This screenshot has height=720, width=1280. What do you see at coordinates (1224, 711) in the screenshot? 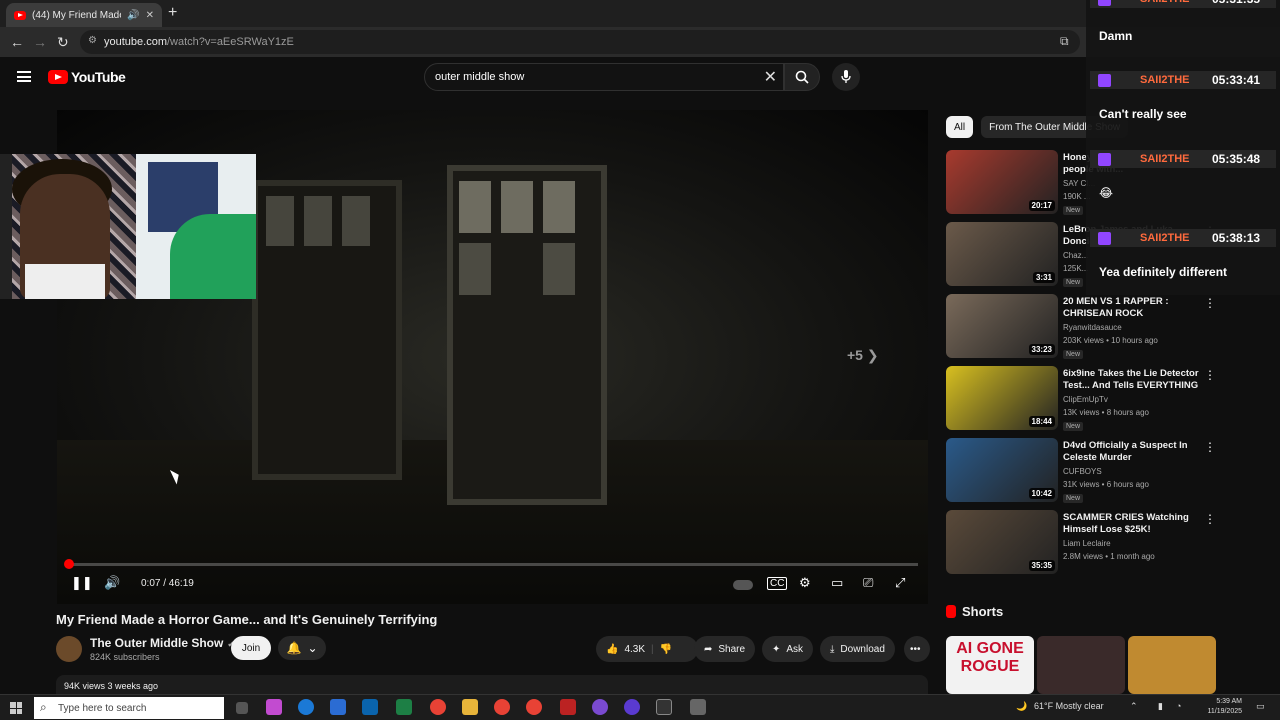
I see `clock-date: 11/19/2025` at bounding box center [1224, 711].